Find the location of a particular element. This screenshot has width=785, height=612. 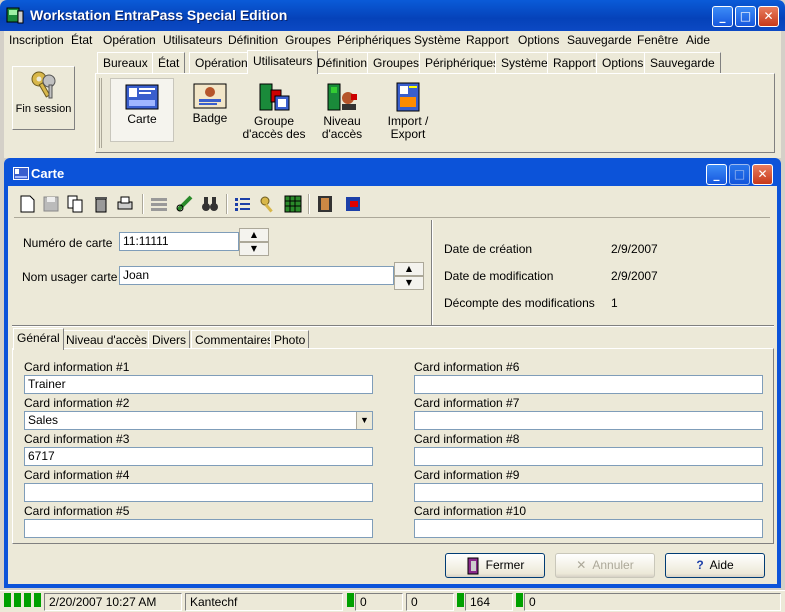

launcher-badge: Badge is located at coordinates (210, 101).